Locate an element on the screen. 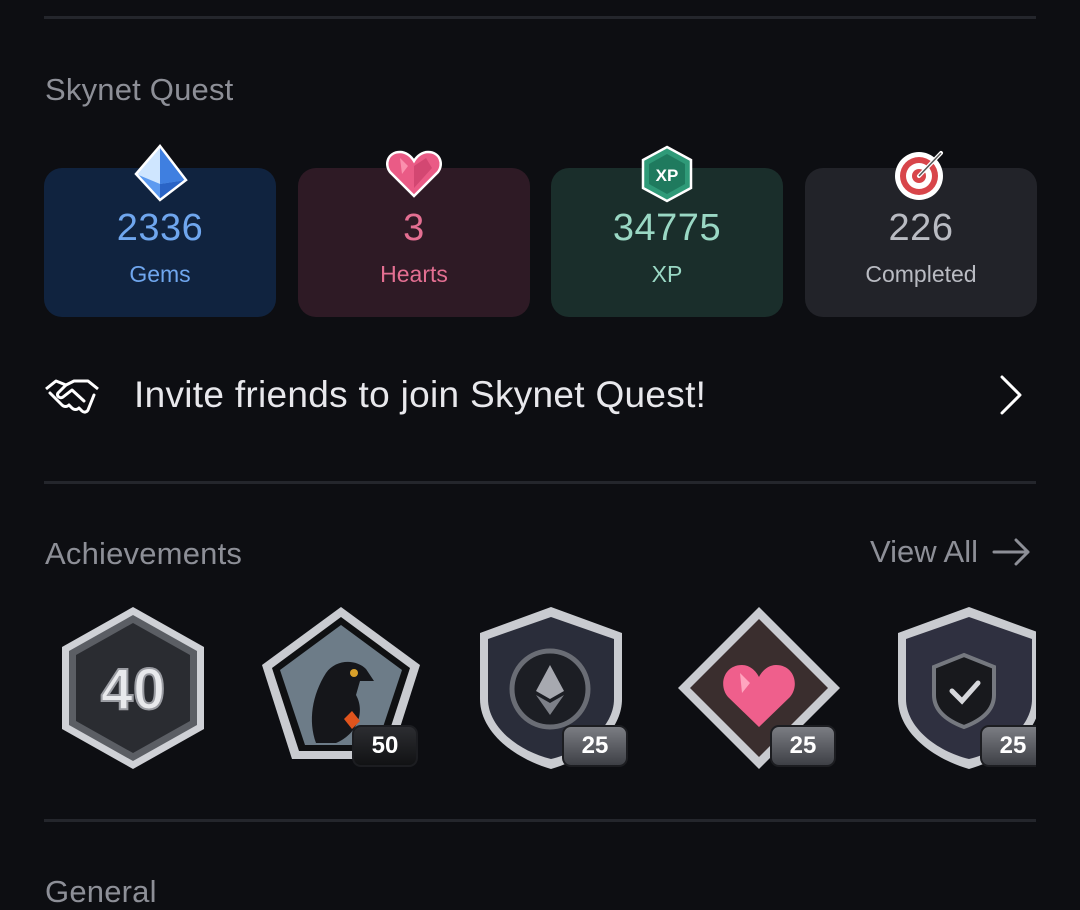  completed-card: 226 Completed is located at coordinates (921, 234).